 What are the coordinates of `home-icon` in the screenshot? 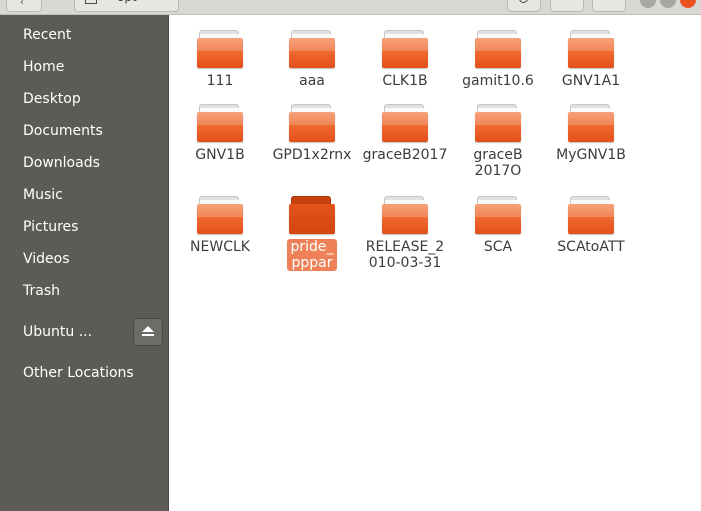 It's located at (91, 2).